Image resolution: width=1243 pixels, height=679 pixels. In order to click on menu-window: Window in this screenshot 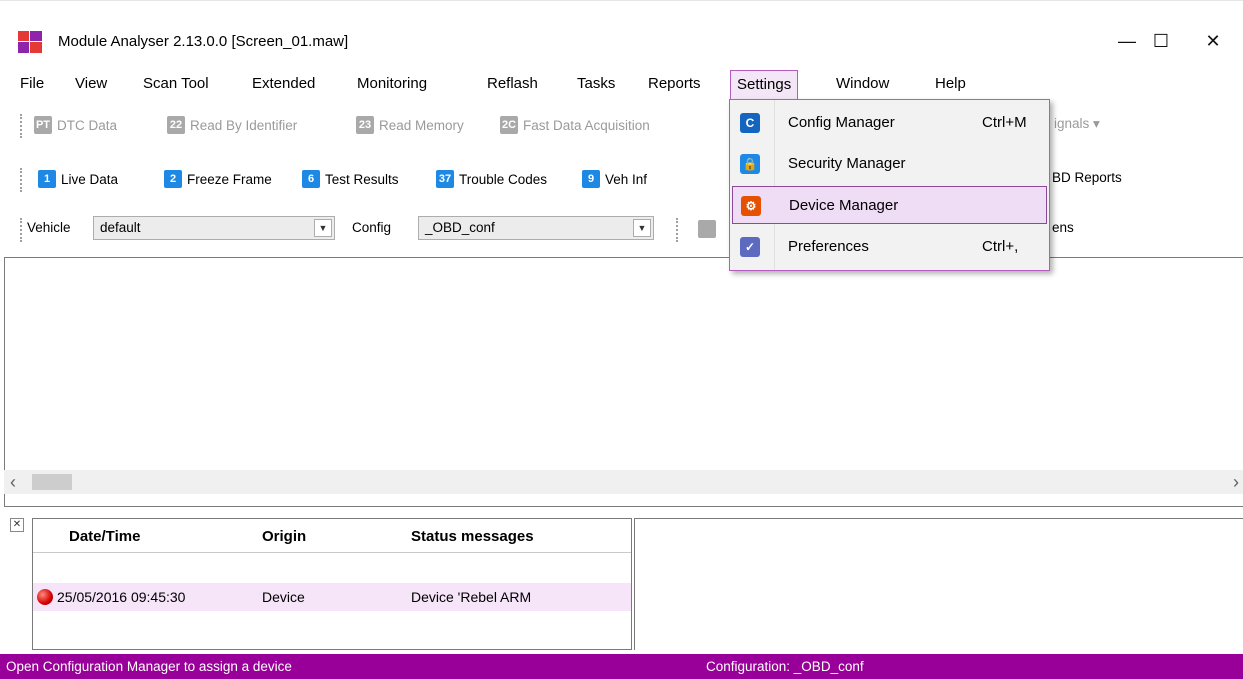, I will do `click(862, 83)`.